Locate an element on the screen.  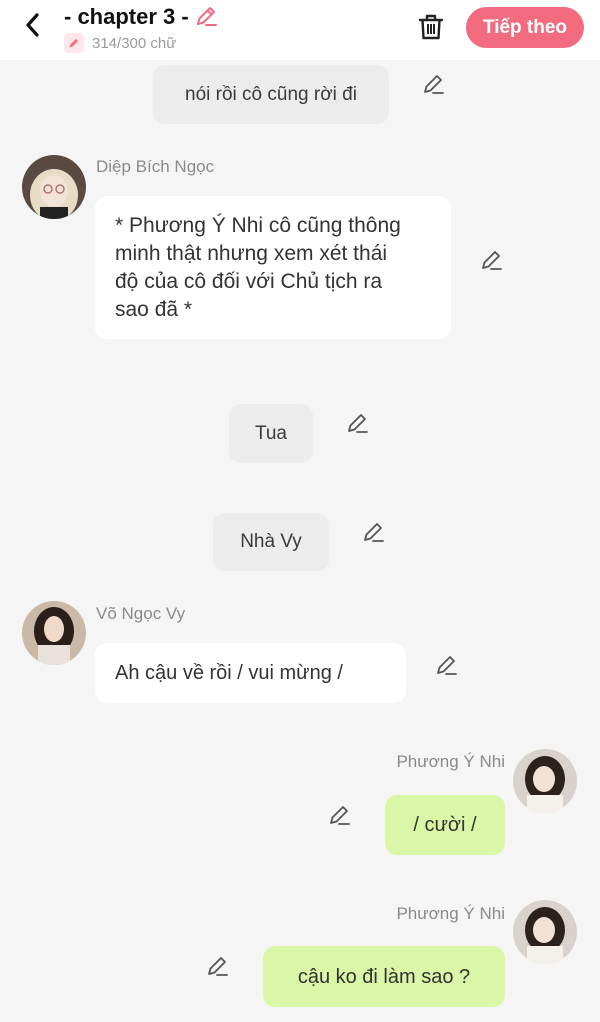
count-chip is located at coordinates (74, 43).